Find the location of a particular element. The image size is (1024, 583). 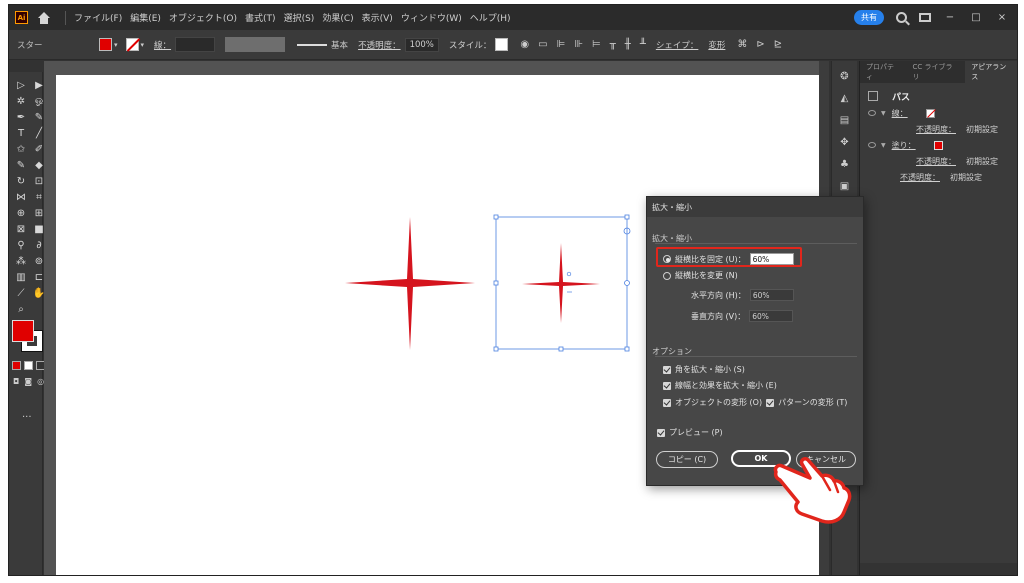

pointing-hand-icon is located at coordinates (812, 490).